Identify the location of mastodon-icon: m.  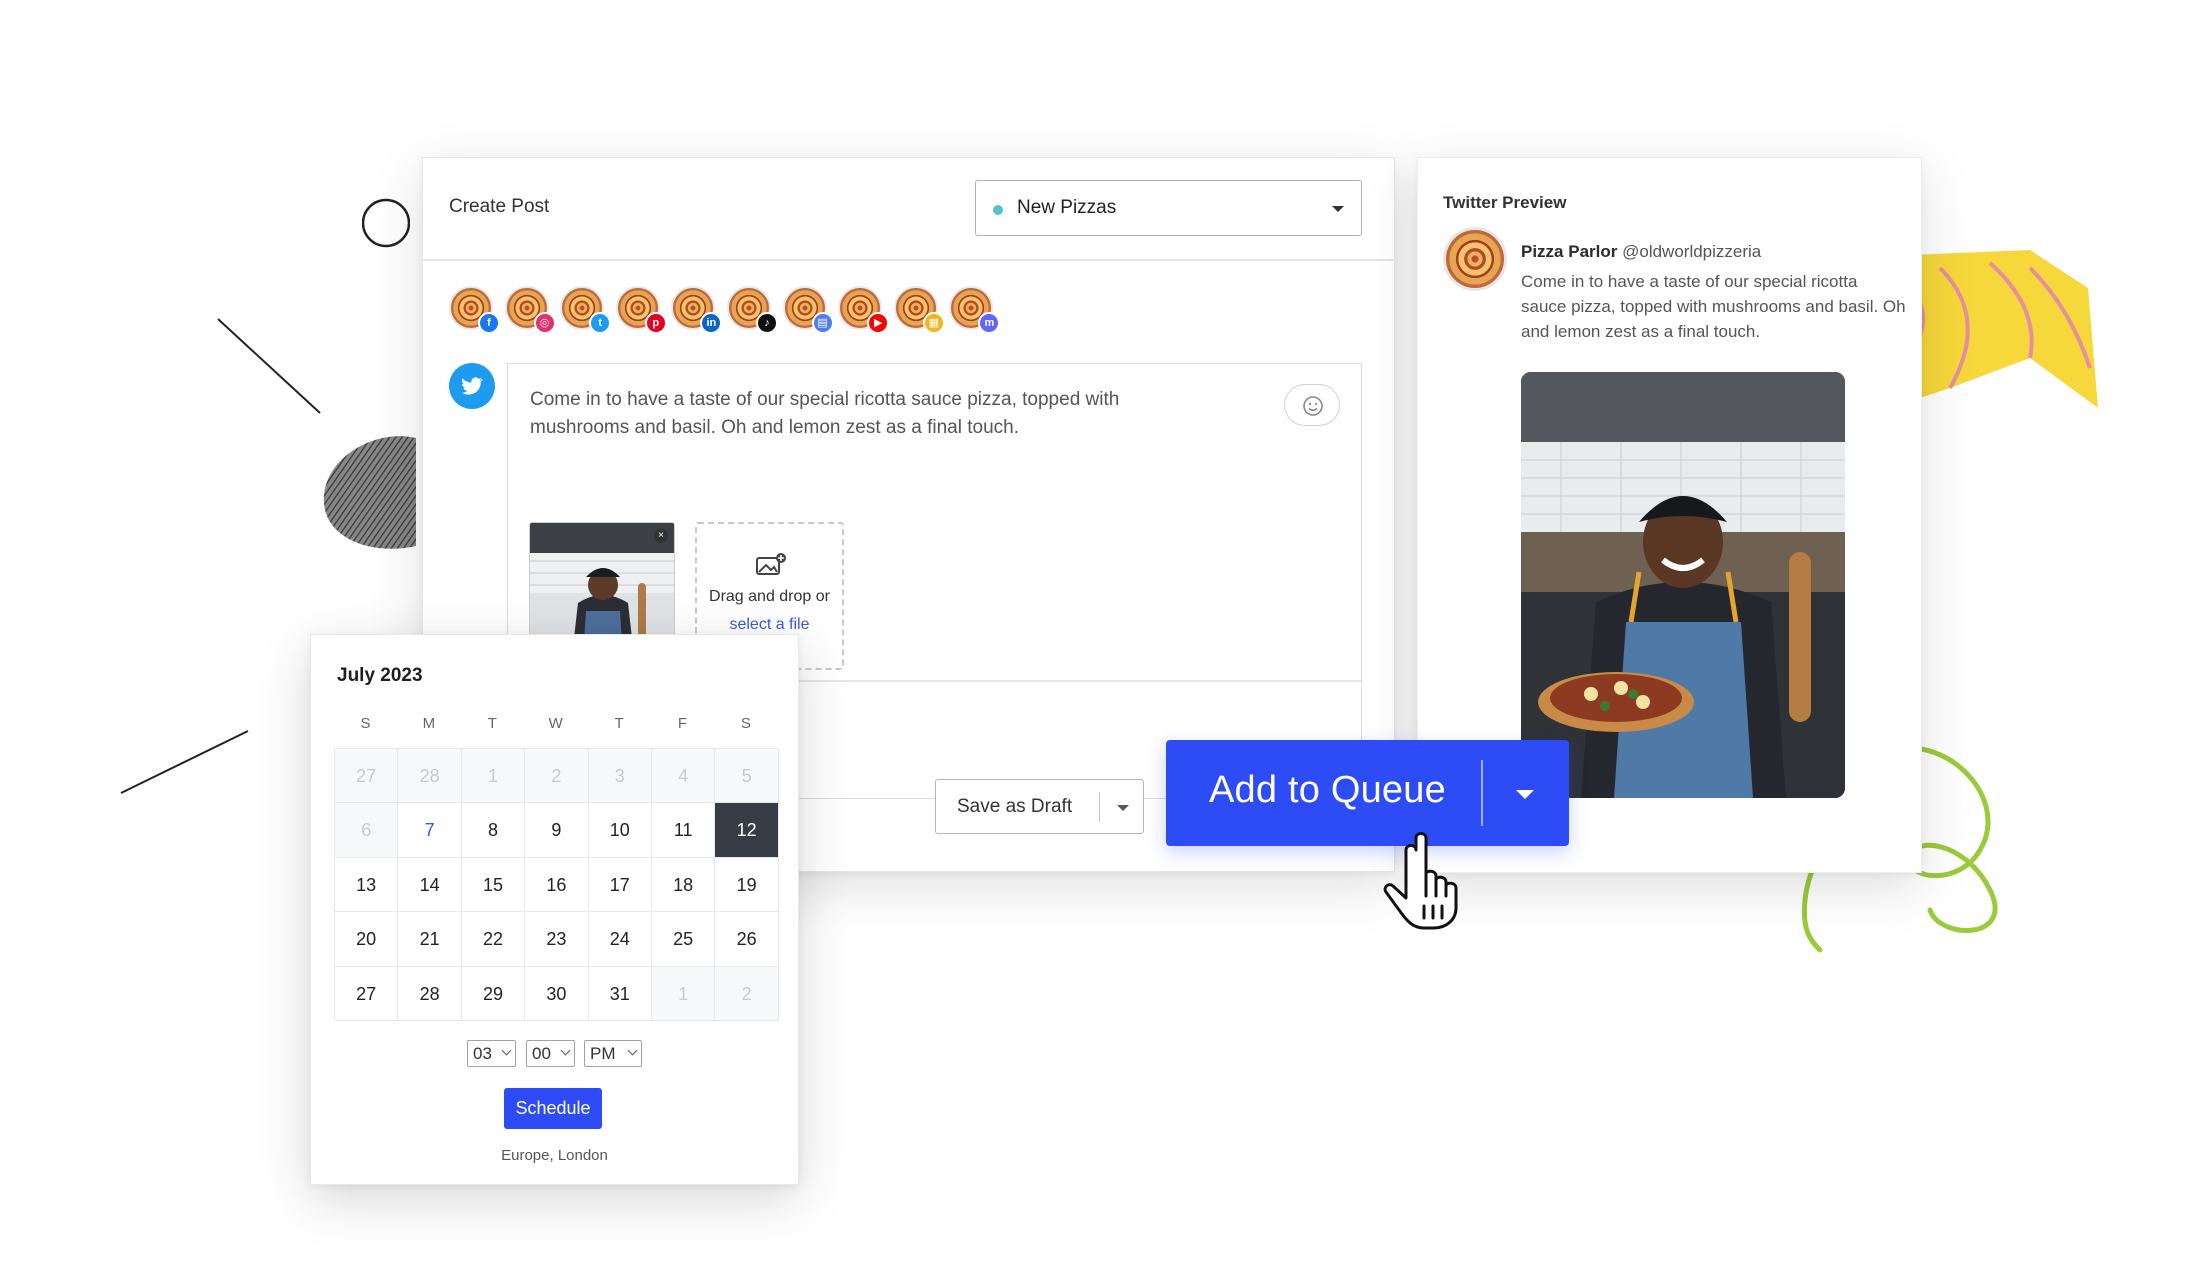
(989, 323).